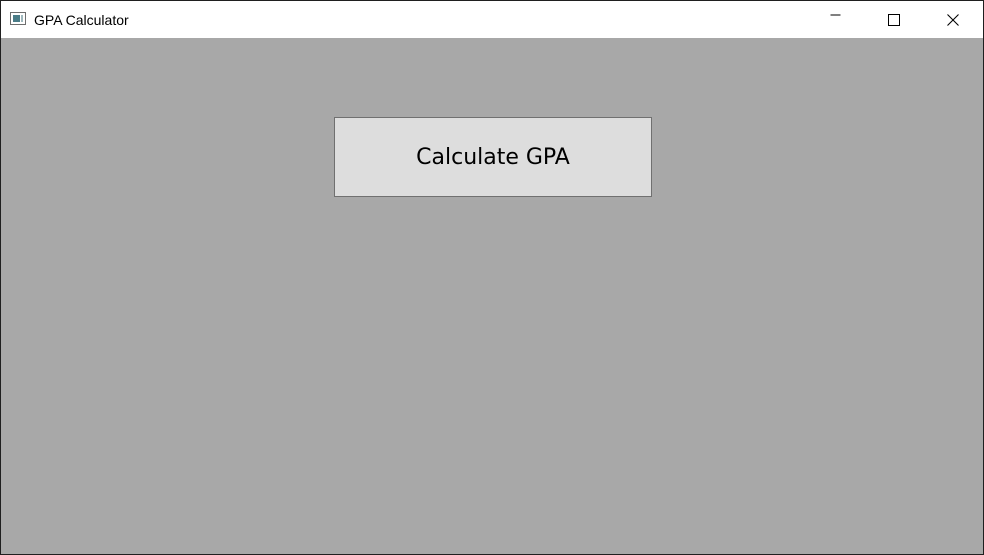 The image size is (984, 555). Describe the element at coordinates (81, 20) in the screenshot. I see `window-title: GPA Calculator` at that location.